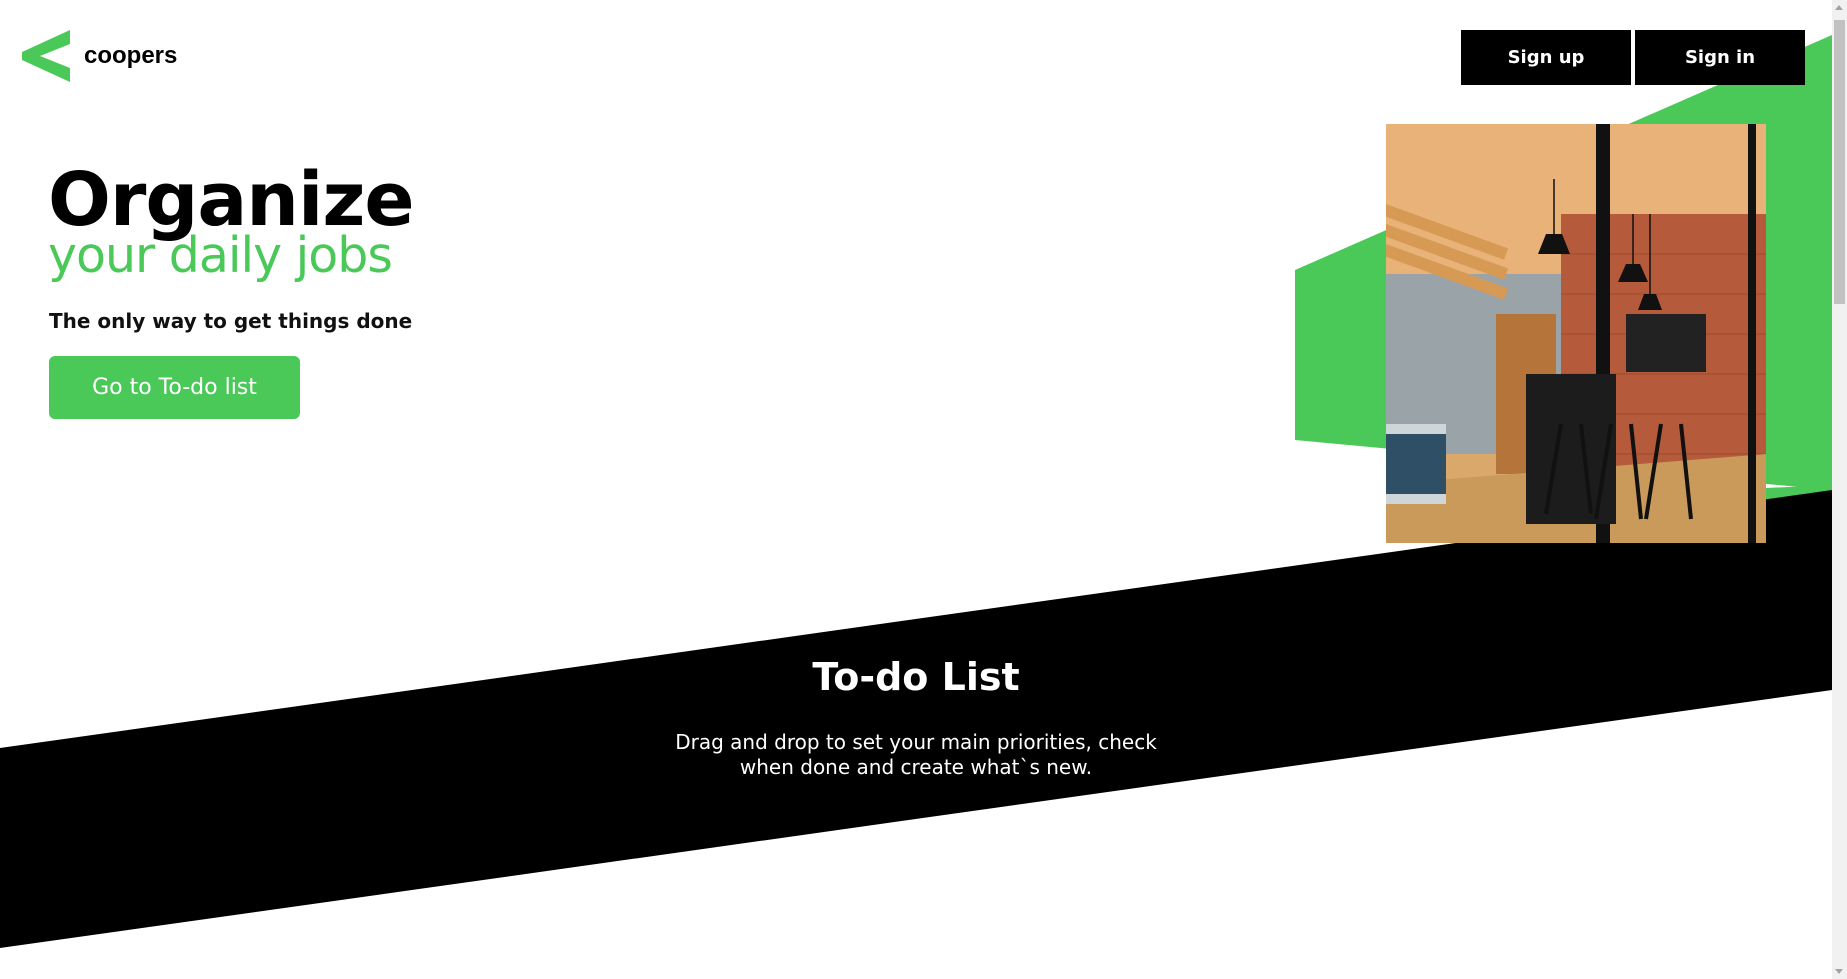 This screenshot has width=1847, height=979. What do you see at coordinates (1839, 7) in the screenshot?
I see `scroll-up-arrow-icon` at bounding box center [1839, 7].